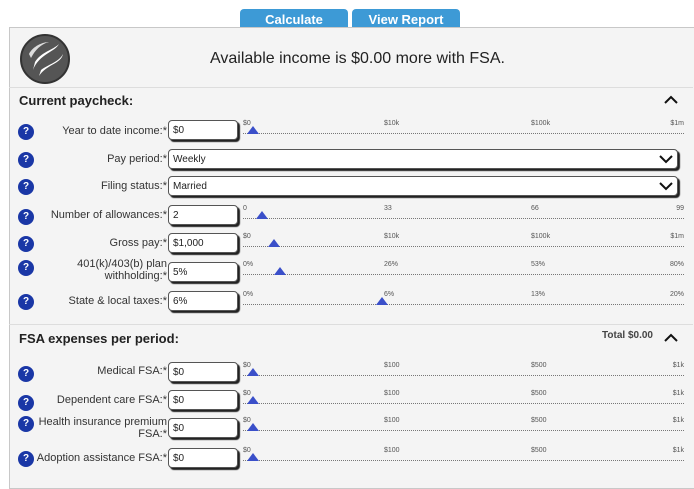 The image size is (694, 489). I want to click on state-taxes-slider: 0% 6% 13% 20%, so click(463, 302).